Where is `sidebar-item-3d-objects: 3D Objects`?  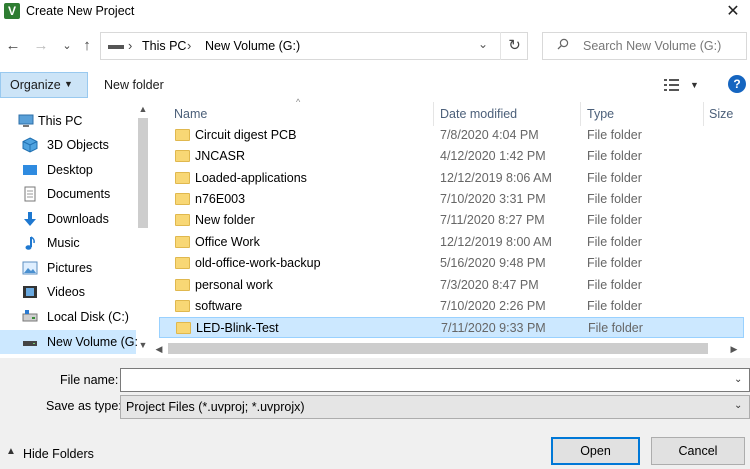 sidebar-item-3d-objects: 3D Objects is located at coordinates (68, 145).